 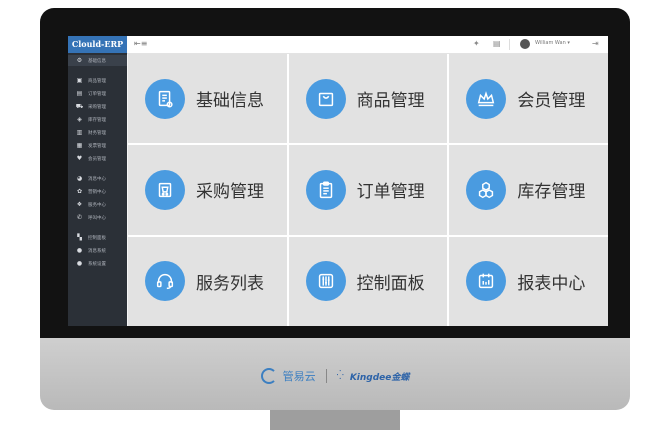 What do you see at coordinates (525, 44) in the screenshot?
I see `avatar` at bounding box center [525, 44].